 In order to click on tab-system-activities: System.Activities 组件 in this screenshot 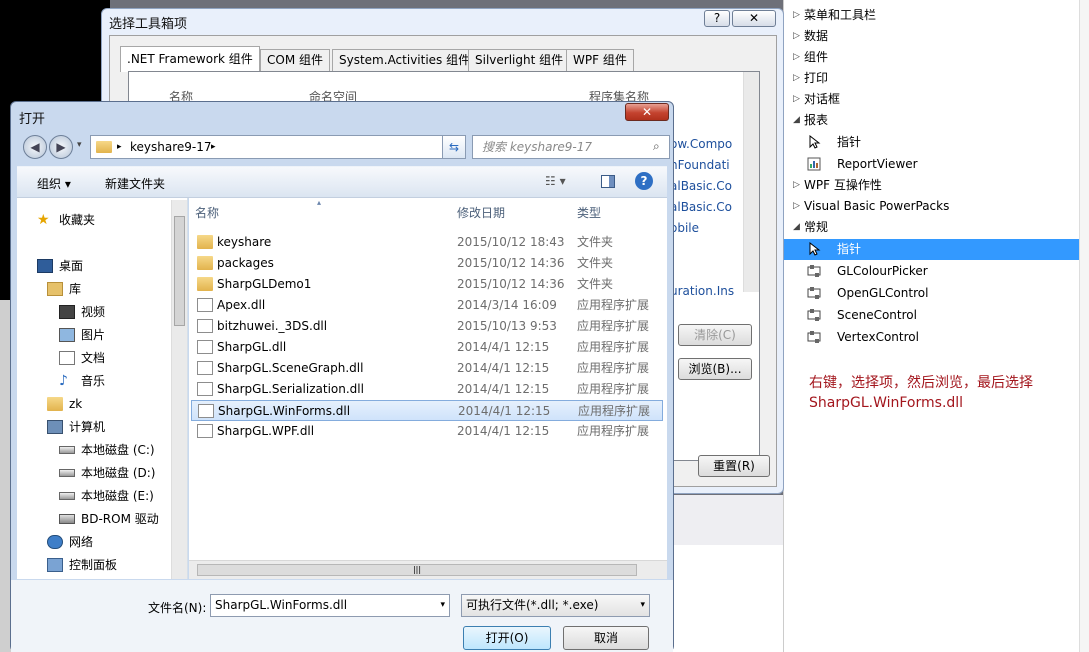, I will do `click(405, 60)`.